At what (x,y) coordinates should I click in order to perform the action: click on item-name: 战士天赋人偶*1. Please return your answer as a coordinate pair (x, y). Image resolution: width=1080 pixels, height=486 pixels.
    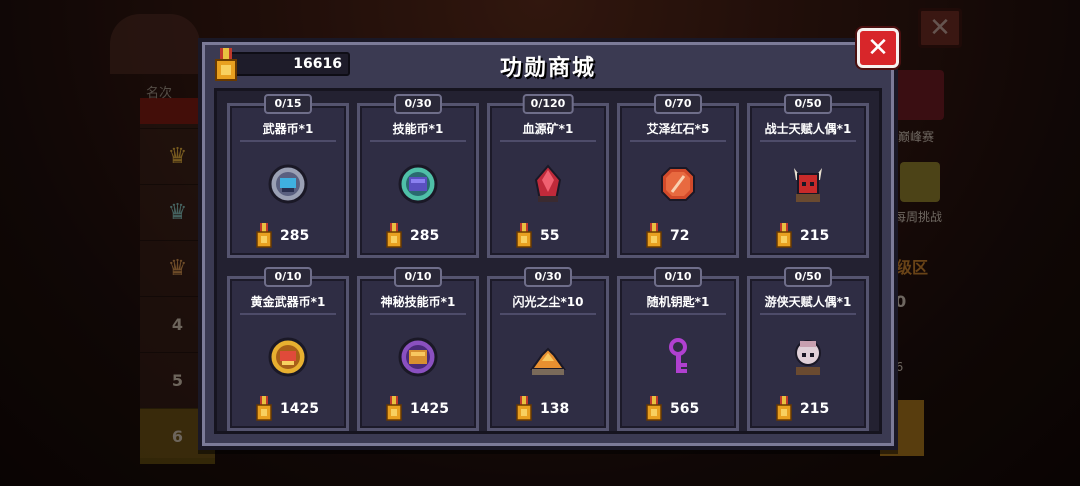
    Looking at the image, I should click on (808, 129).